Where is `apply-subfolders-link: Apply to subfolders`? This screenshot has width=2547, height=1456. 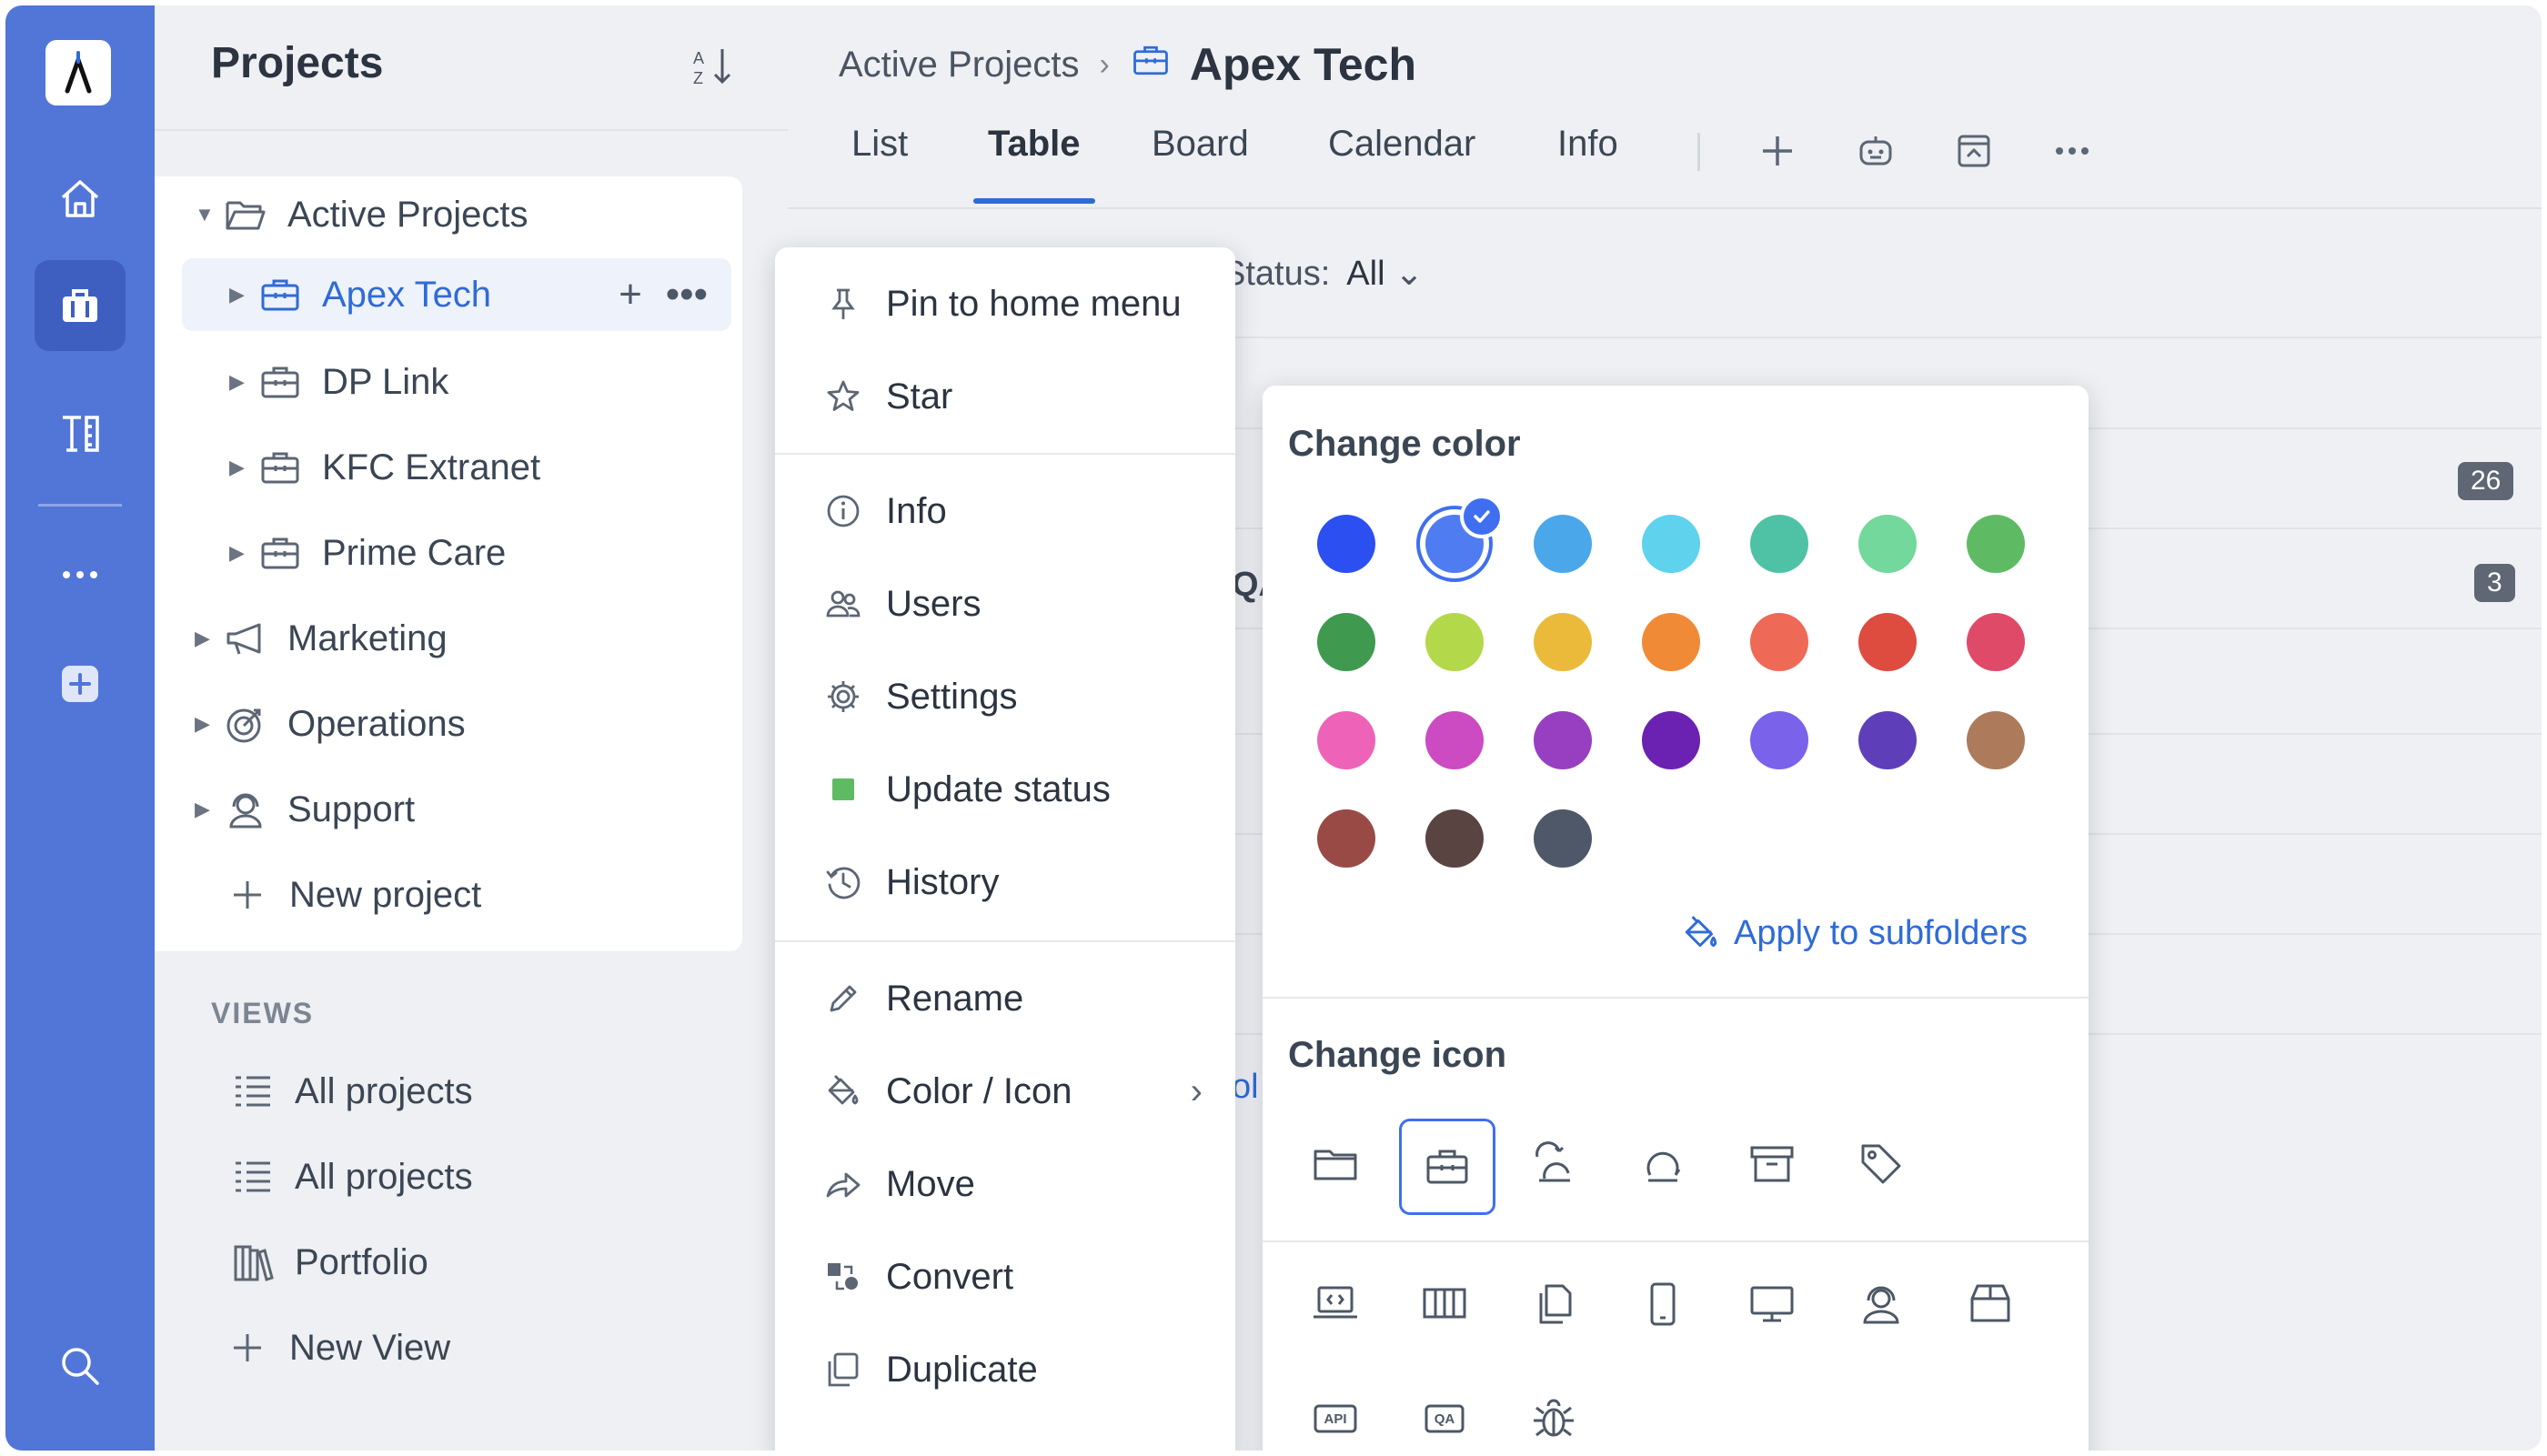 apply-subfolders-link: Apply to subfolders is located at coordinates (1854, 933).